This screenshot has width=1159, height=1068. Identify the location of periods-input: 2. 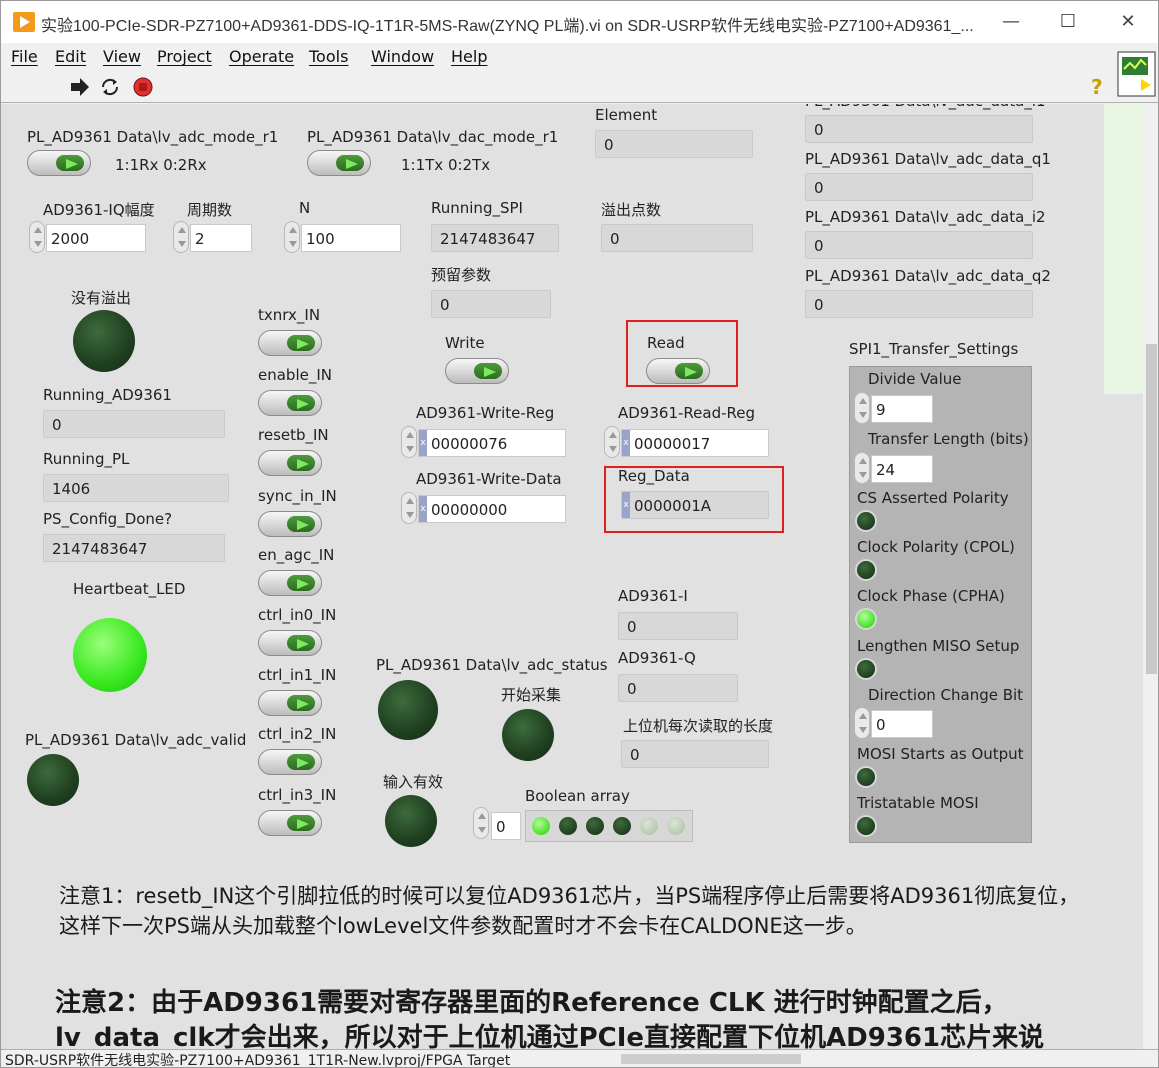
(221, 238).